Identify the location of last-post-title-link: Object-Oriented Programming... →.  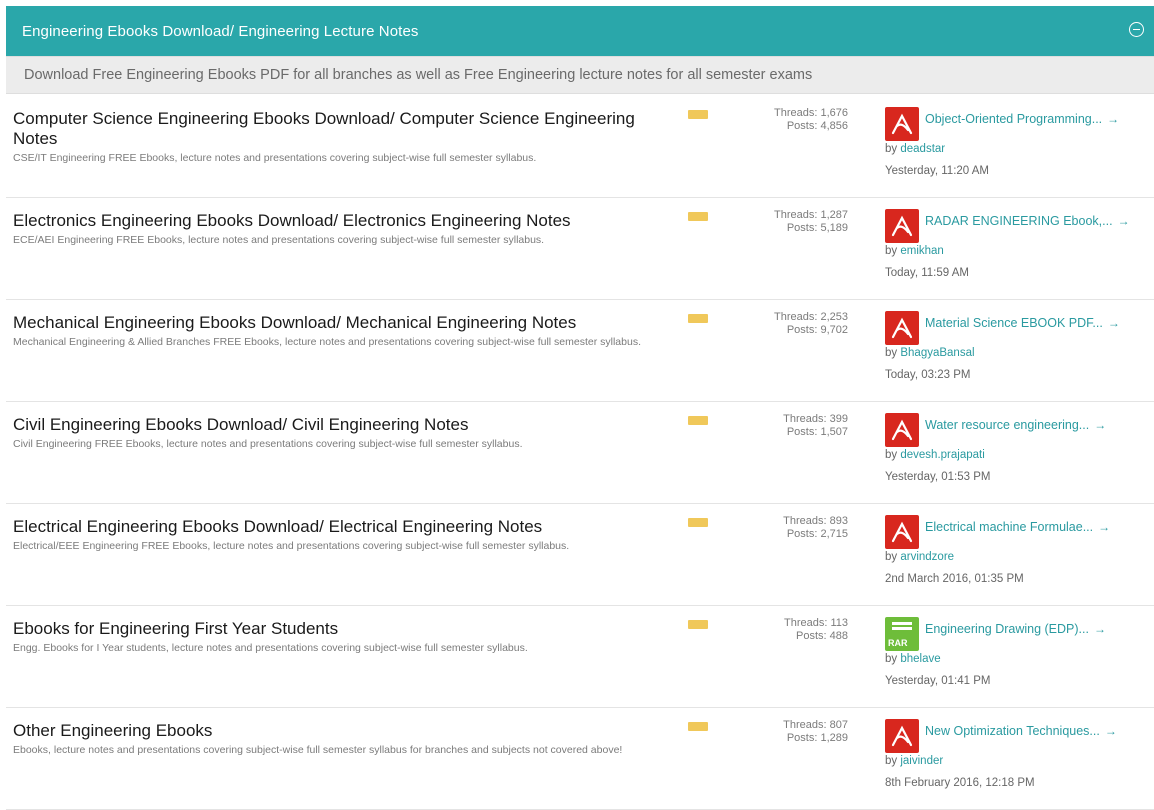
(1037, 119).